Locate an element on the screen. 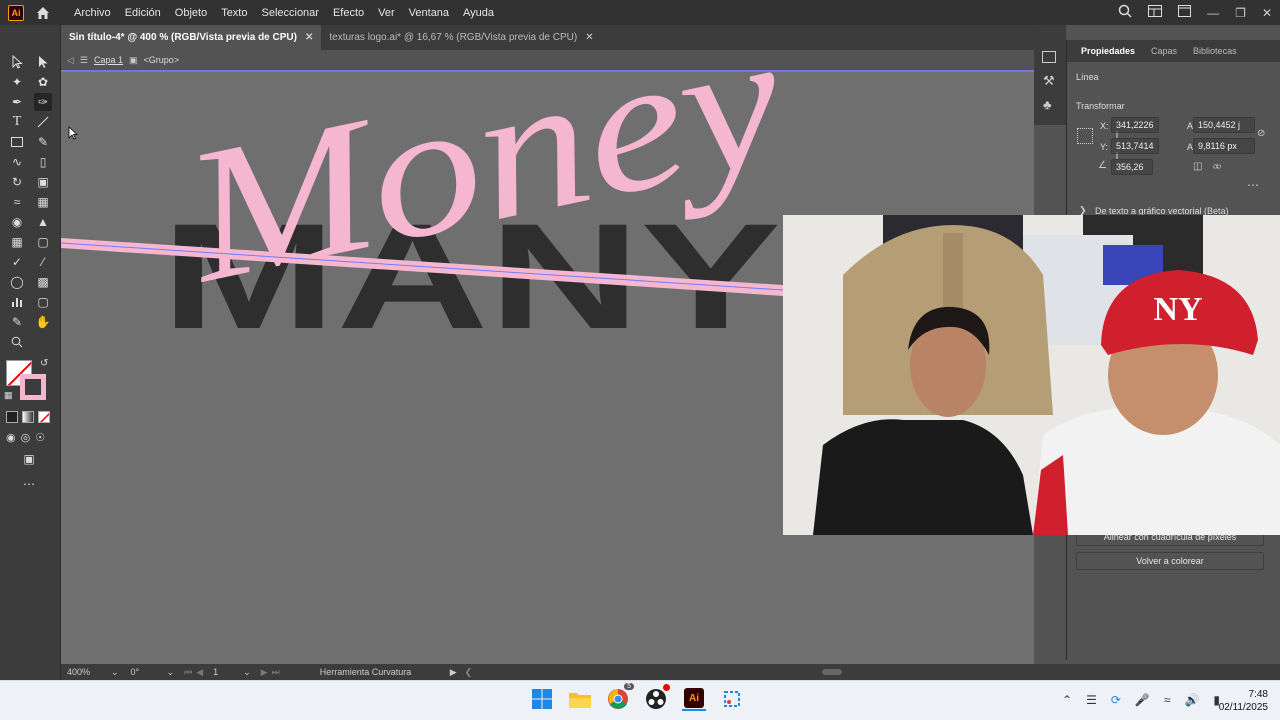 This screenshot has height=720, width=1280. breadcrumb-layer: Capa 1 is located at coordinates (108, 60).